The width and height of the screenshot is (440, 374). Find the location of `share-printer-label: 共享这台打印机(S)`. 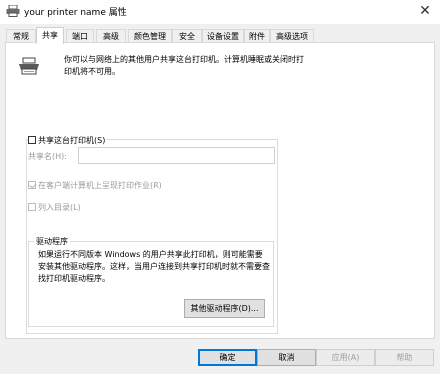

share-printer-label: 共享这台打印机(S) is located at coordinates (72, 140).